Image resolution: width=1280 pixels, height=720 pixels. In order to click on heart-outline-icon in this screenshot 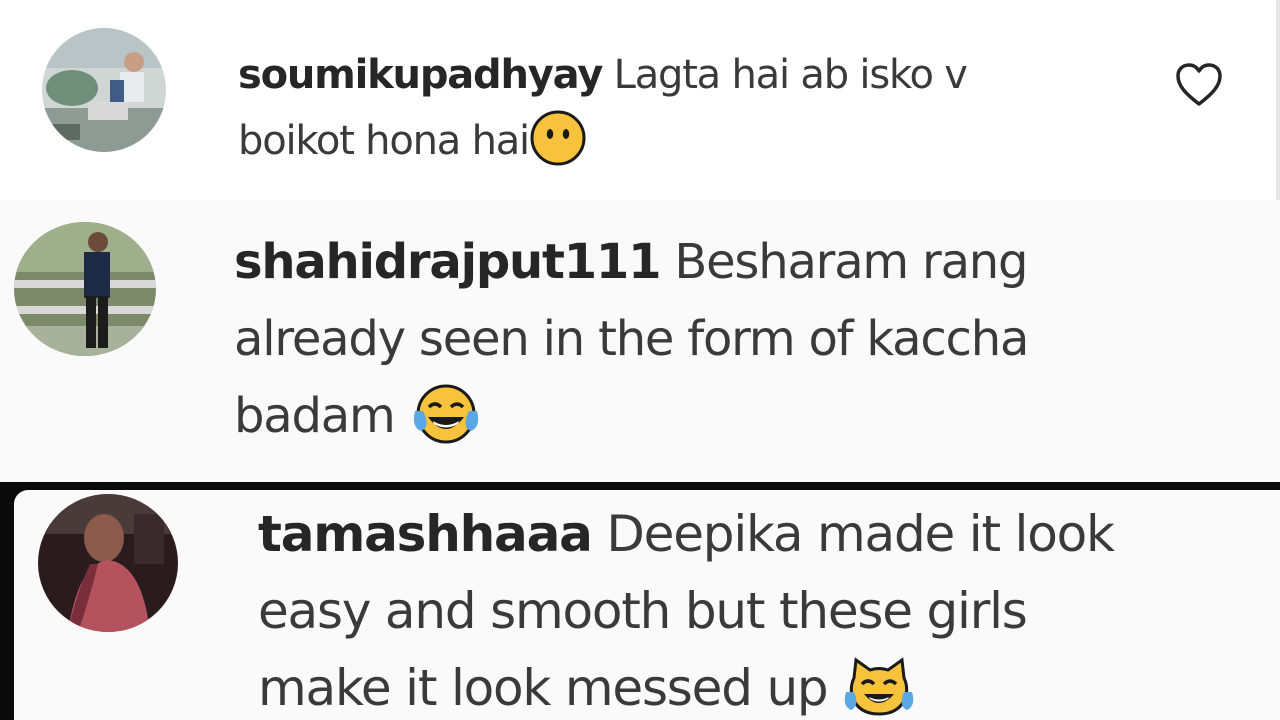, I will do `click(1199, 87)`.